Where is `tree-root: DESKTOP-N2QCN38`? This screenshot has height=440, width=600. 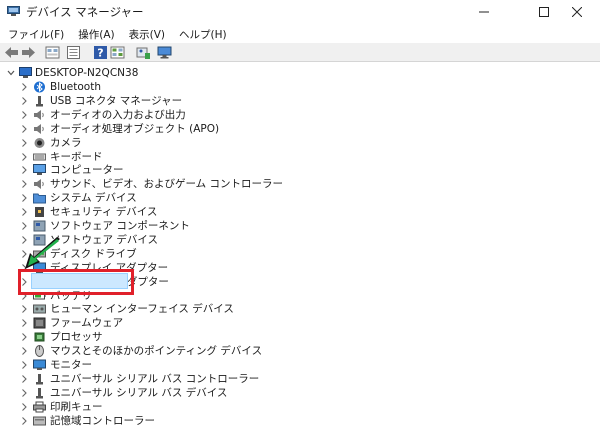
tree-root: DESKTOP-N2QCN38 is located at coordinates (100, 73).